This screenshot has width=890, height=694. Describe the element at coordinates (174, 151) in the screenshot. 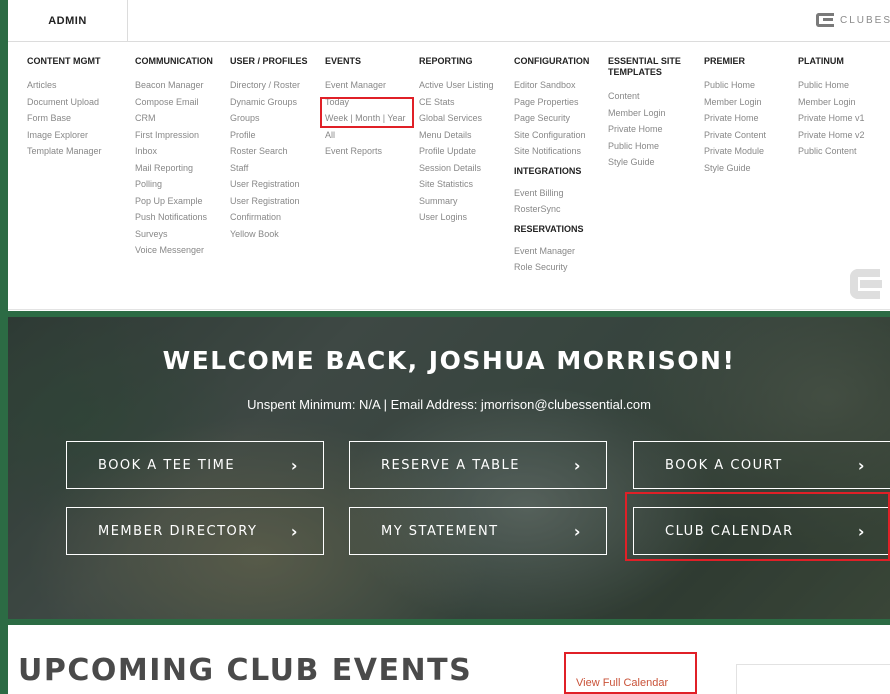

I see `menu-link: Inbox` at that location.